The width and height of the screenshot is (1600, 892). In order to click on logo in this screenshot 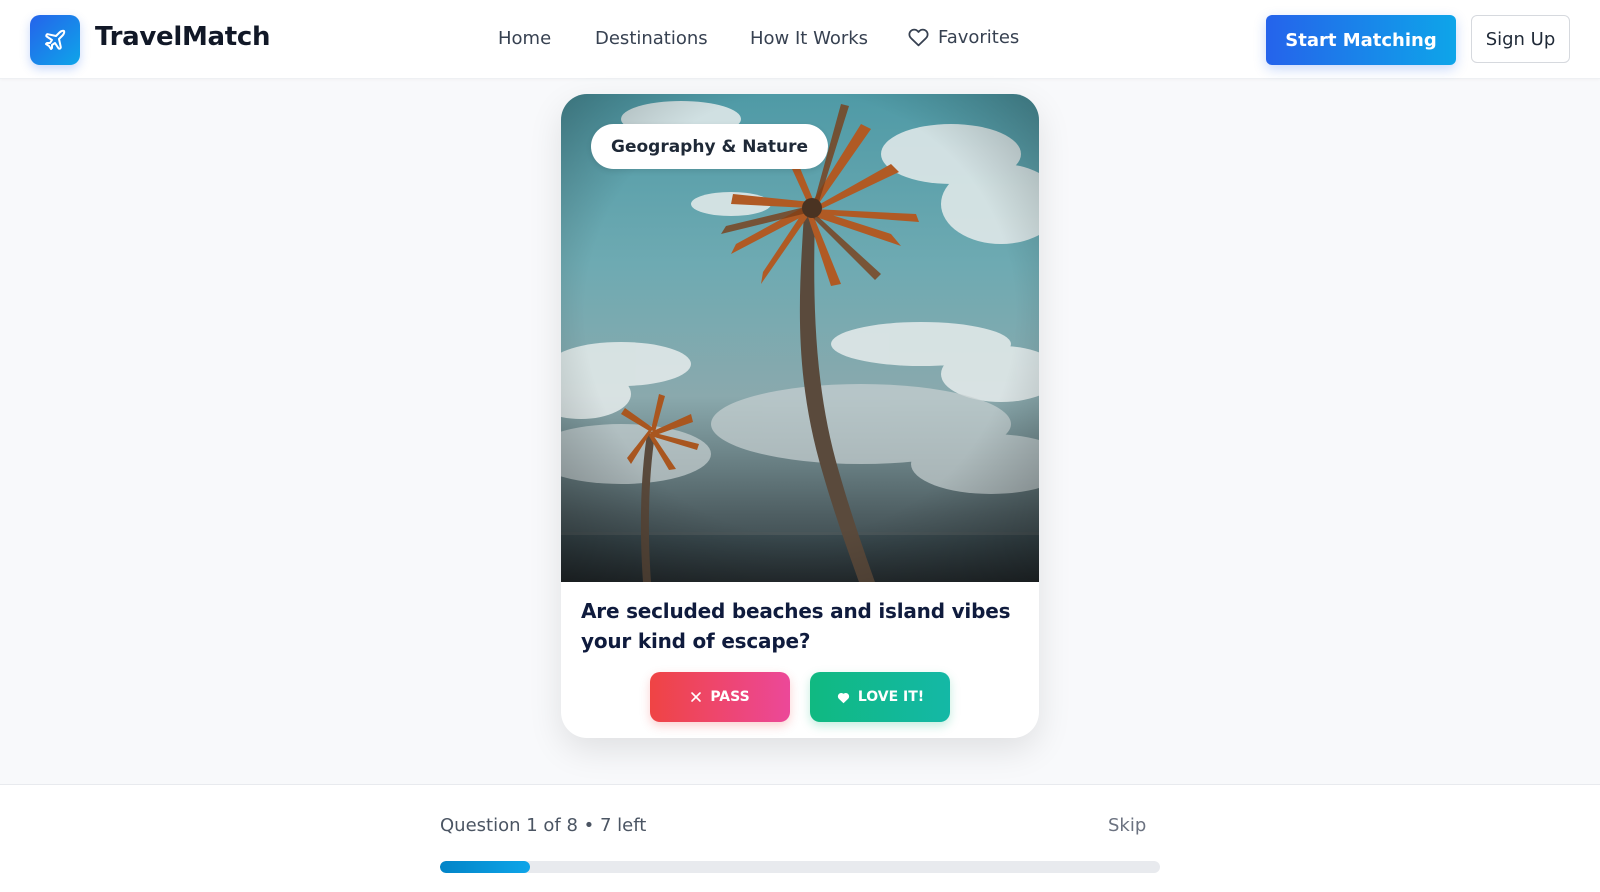, I will do `click(55, 40)`.